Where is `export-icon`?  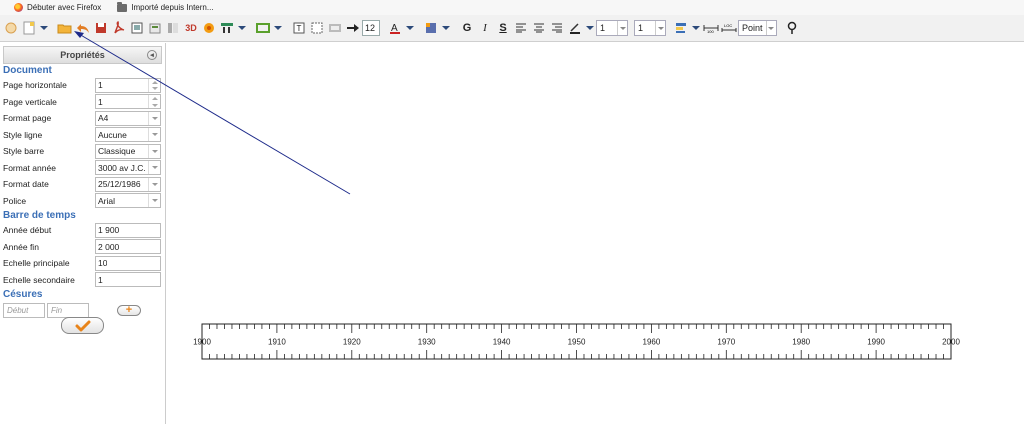
export-icon is located at coordinates (155, 28).